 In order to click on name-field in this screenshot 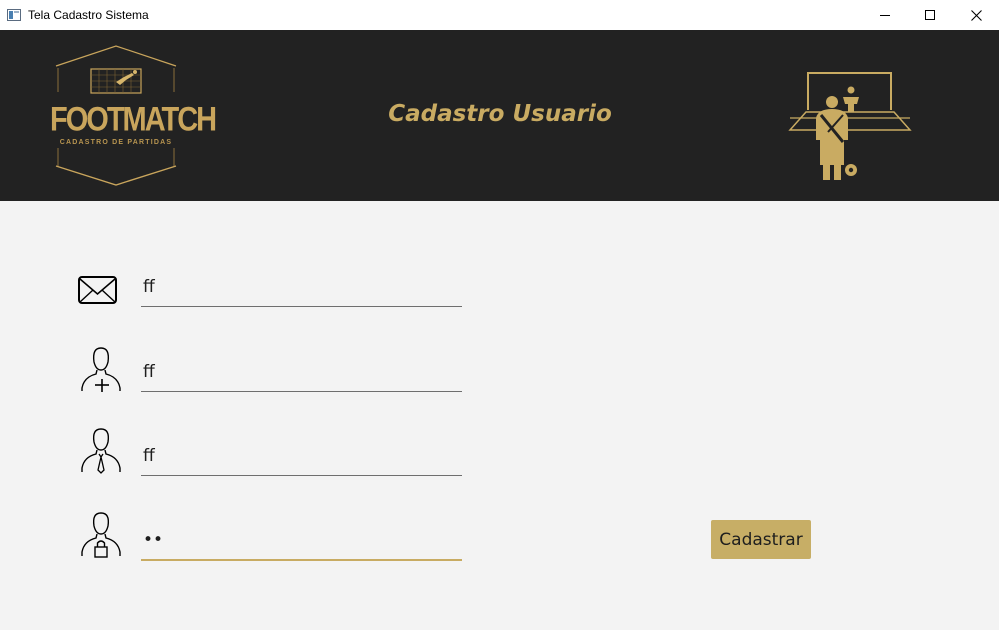, I will do `click(301, 373)`.